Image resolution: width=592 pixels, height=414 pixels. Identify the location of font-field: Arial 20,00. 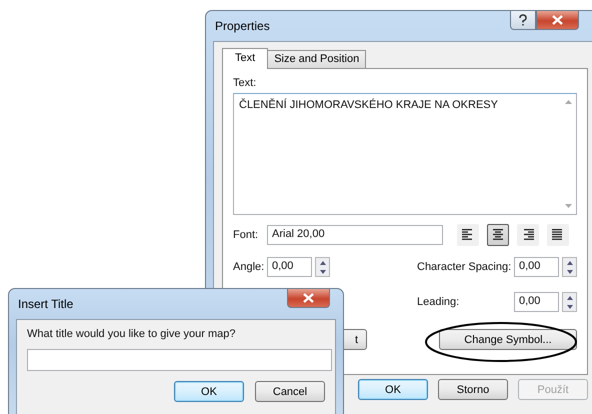
(355, 235).